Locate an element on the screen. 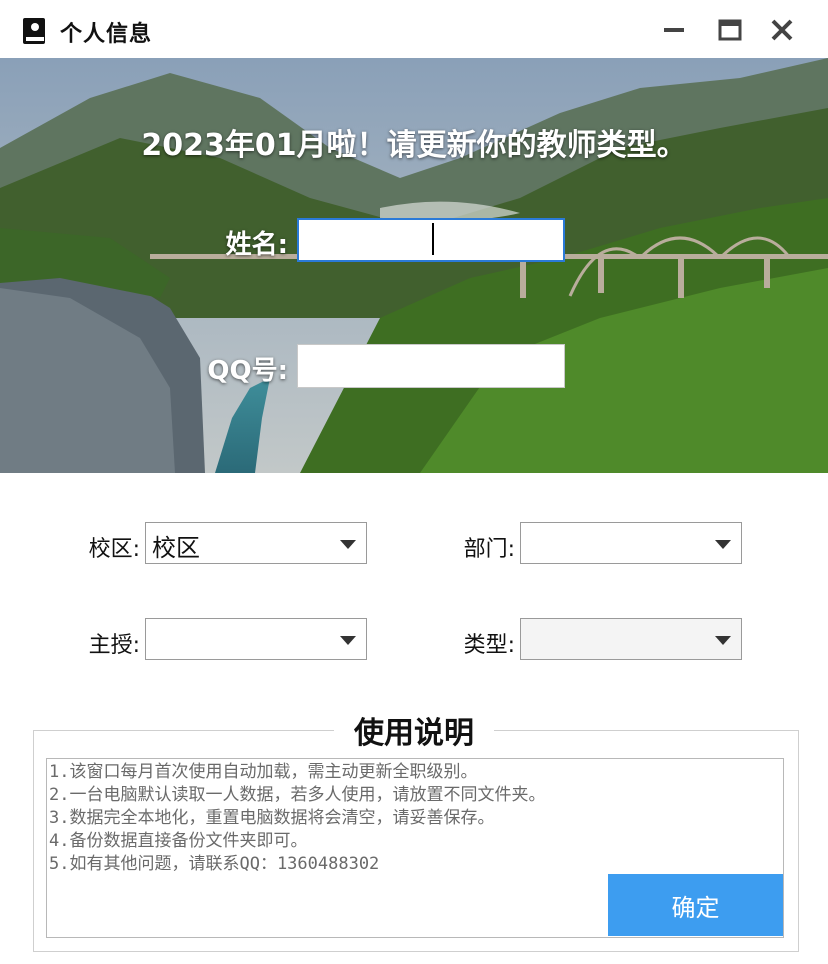 This screenshot has height=964, width=828. type-select is located at coordinates (631, 639).